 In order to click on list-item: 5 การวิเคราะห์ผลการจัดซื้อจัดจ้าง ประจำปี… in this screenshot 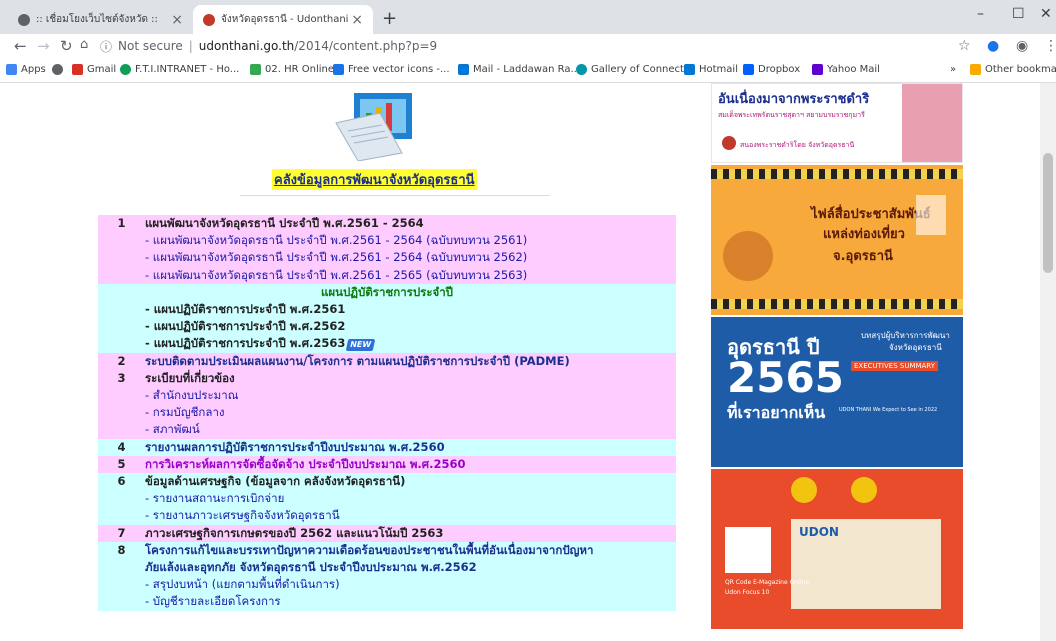, I will do `click(387, 464)`.